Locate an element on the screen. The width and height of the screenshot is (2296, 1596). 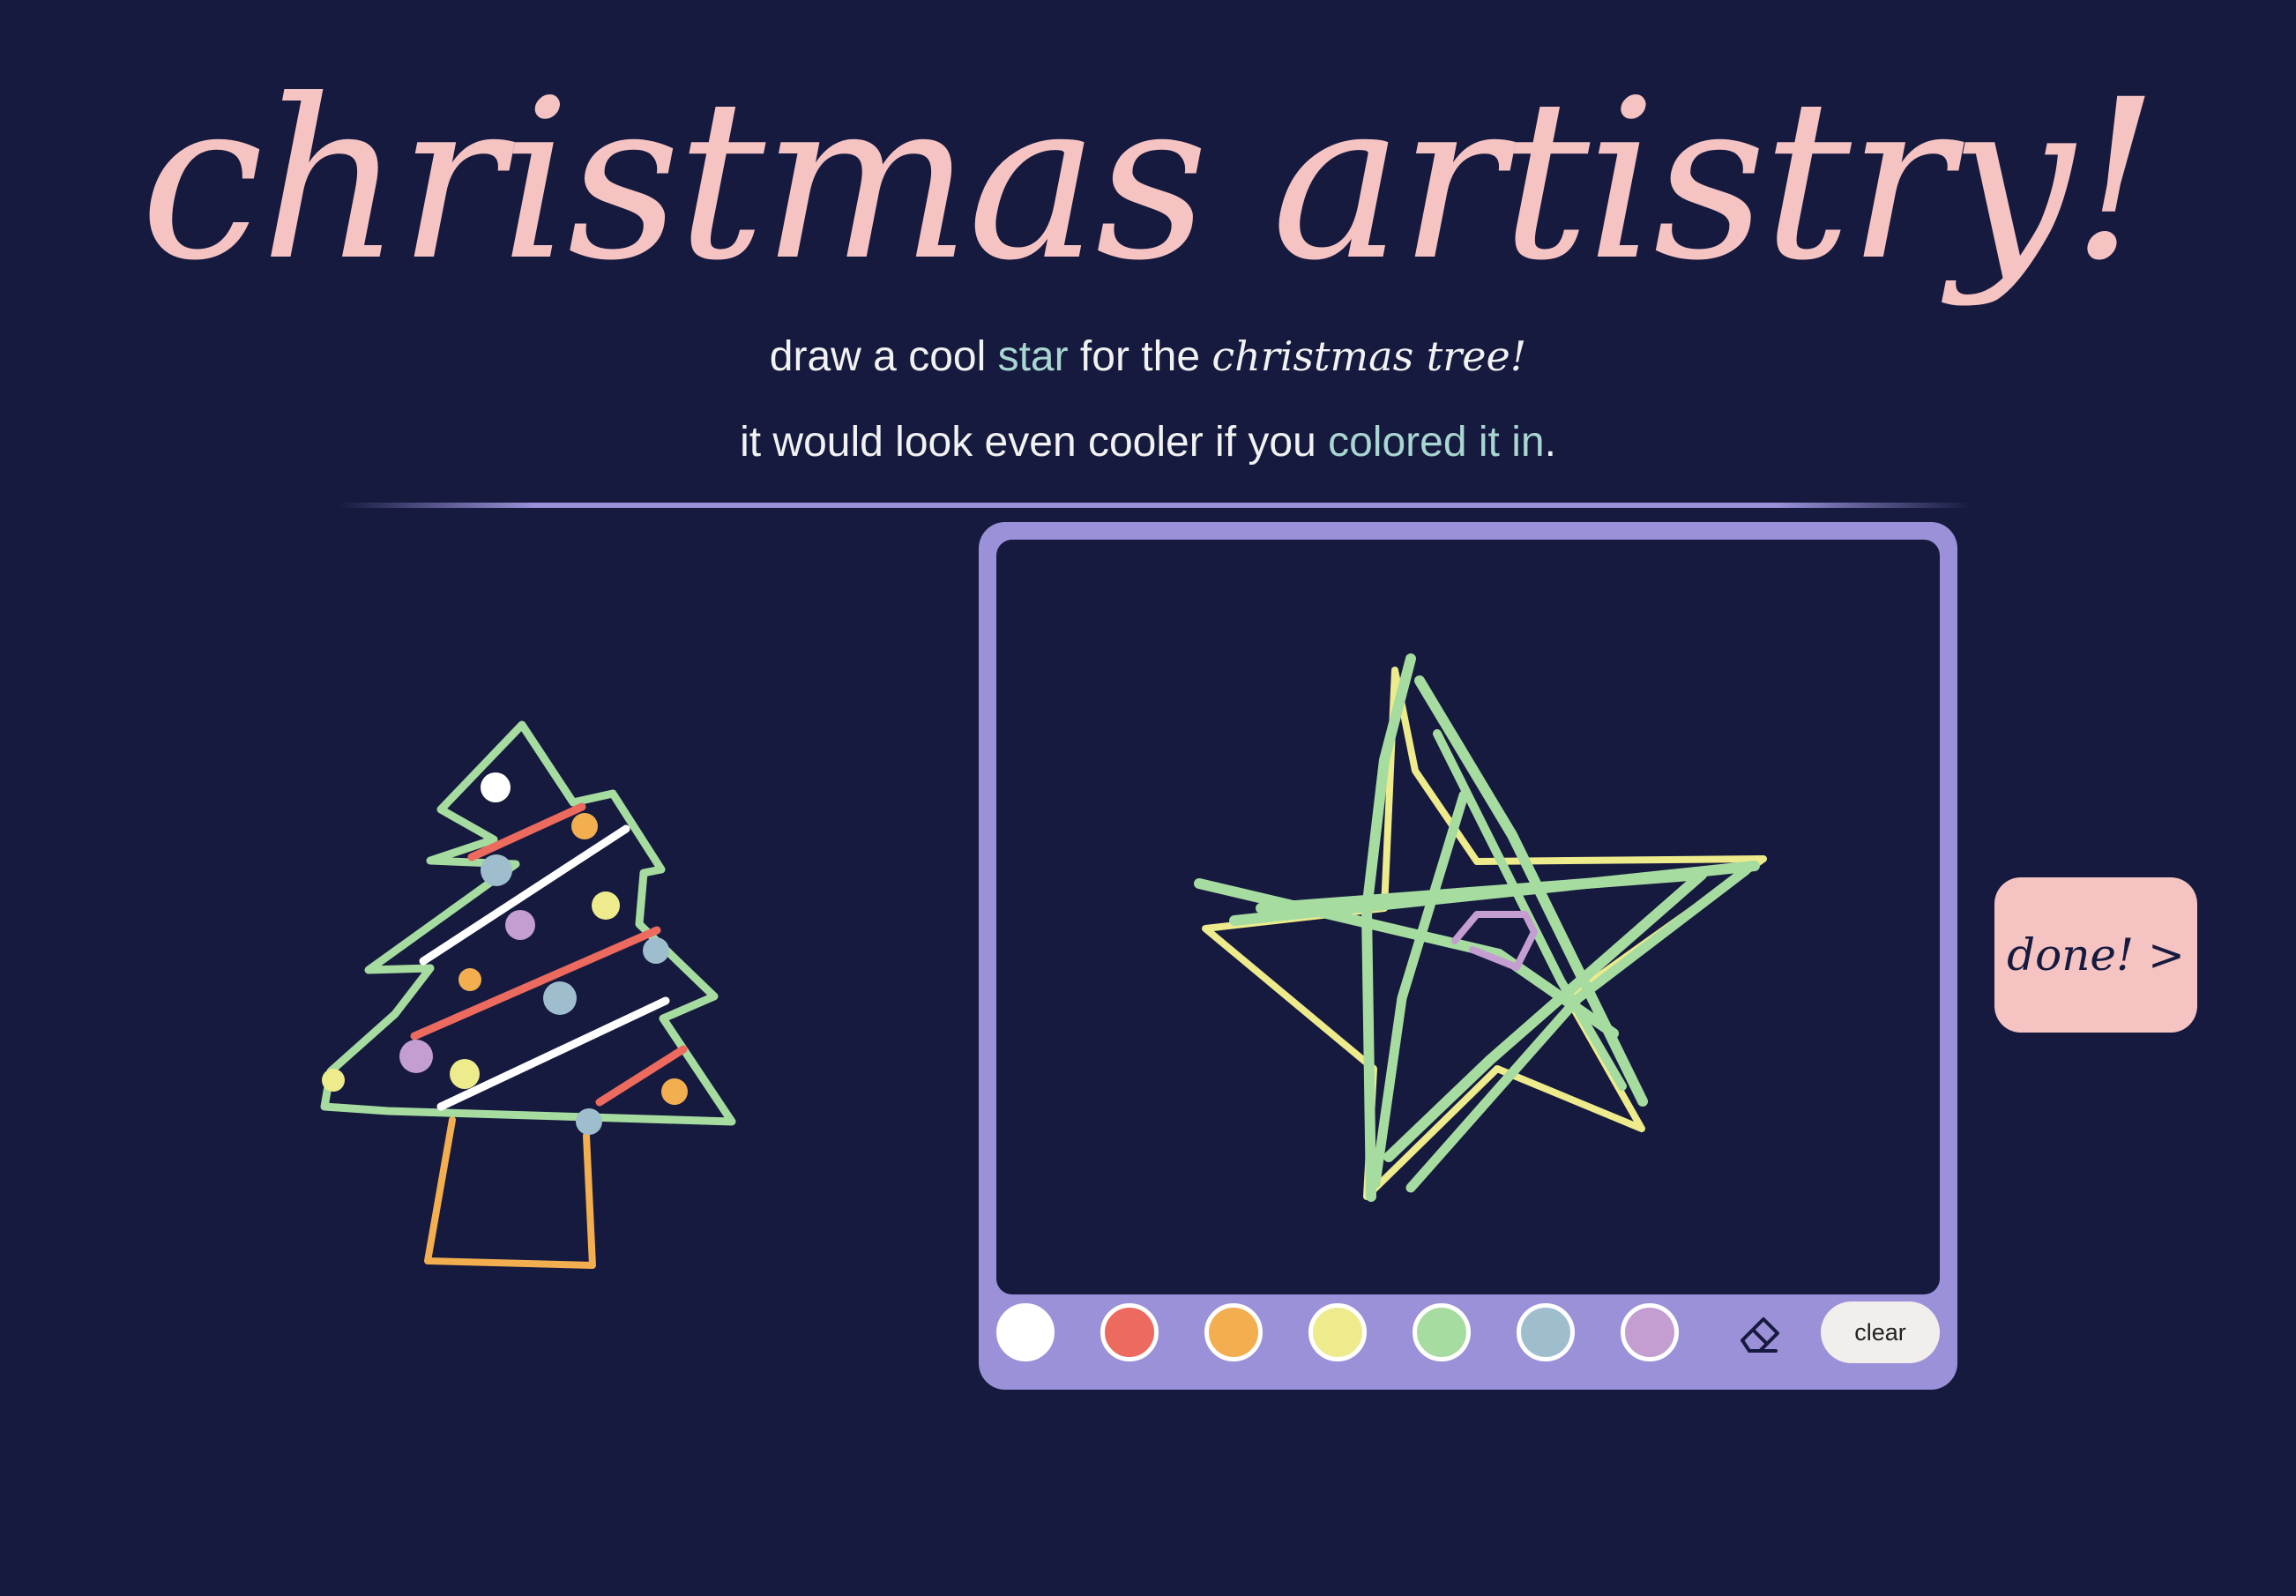
clear-button: clear is located at coordinates (1880, 1332).